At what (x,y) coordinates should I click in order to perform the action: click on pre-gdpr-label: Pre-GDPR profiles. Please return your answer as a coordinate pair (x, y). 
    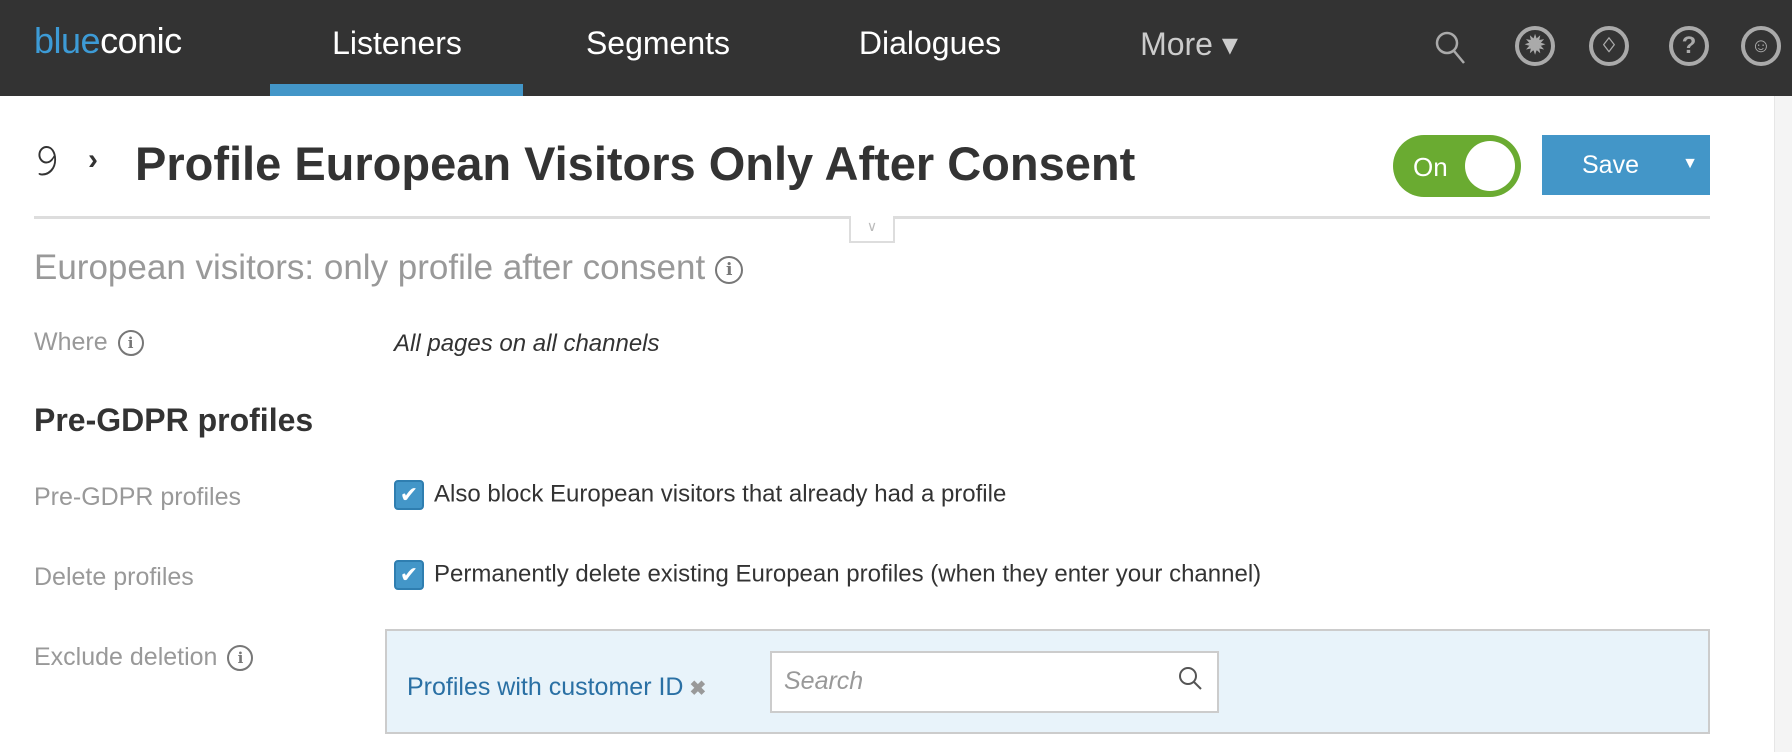
    Looking at the image, I should click on (137, 497).